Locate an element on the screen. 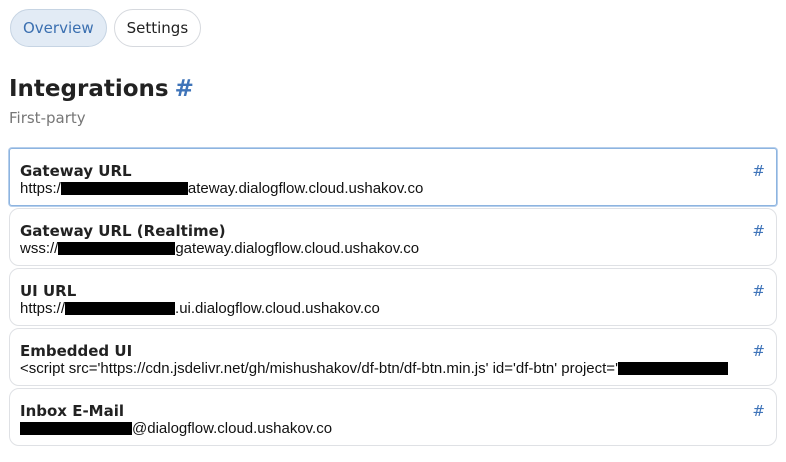 Image resolution: width=786 pixels, height=462 pixels. section-subtitle: First-party is located at coordinates (47, 118).